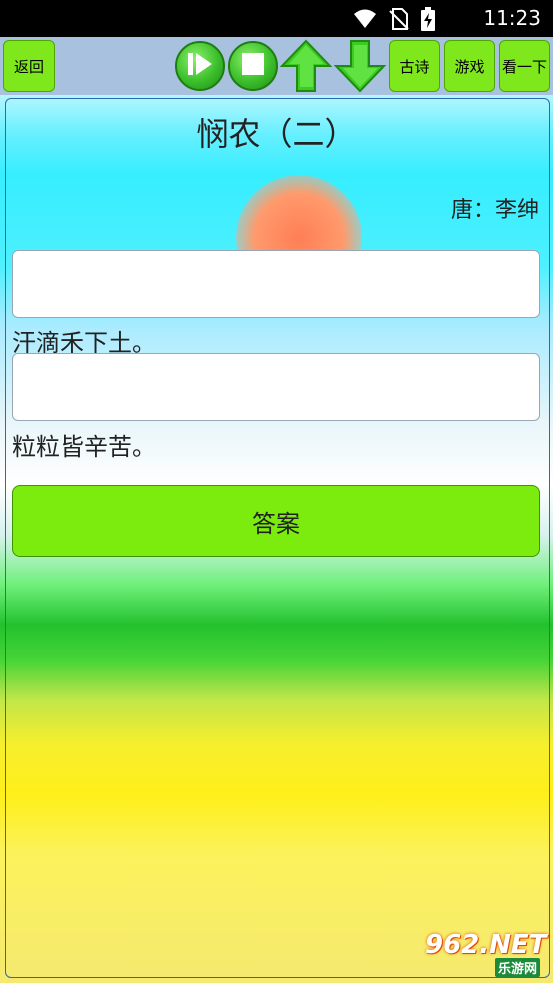 The height and width of the screenshot is (983, 553). I want to click on game-button: 游戏, so click(469, 66).